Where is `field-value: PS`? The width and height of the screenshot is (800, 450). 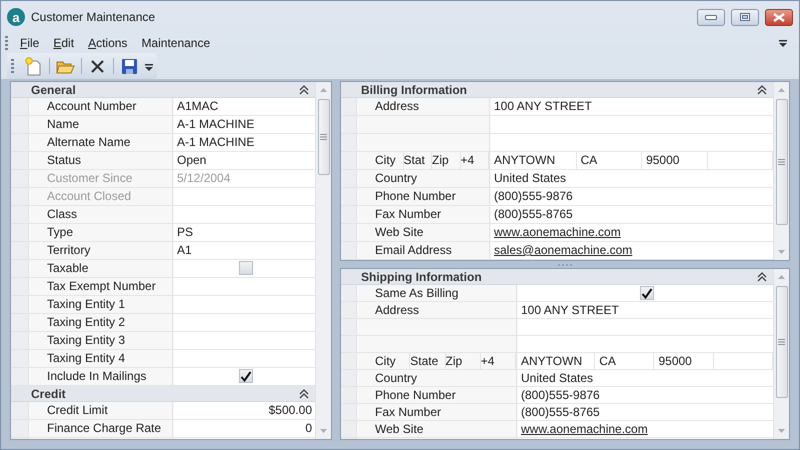 field-value: PS is located at coordinates (185, 232).